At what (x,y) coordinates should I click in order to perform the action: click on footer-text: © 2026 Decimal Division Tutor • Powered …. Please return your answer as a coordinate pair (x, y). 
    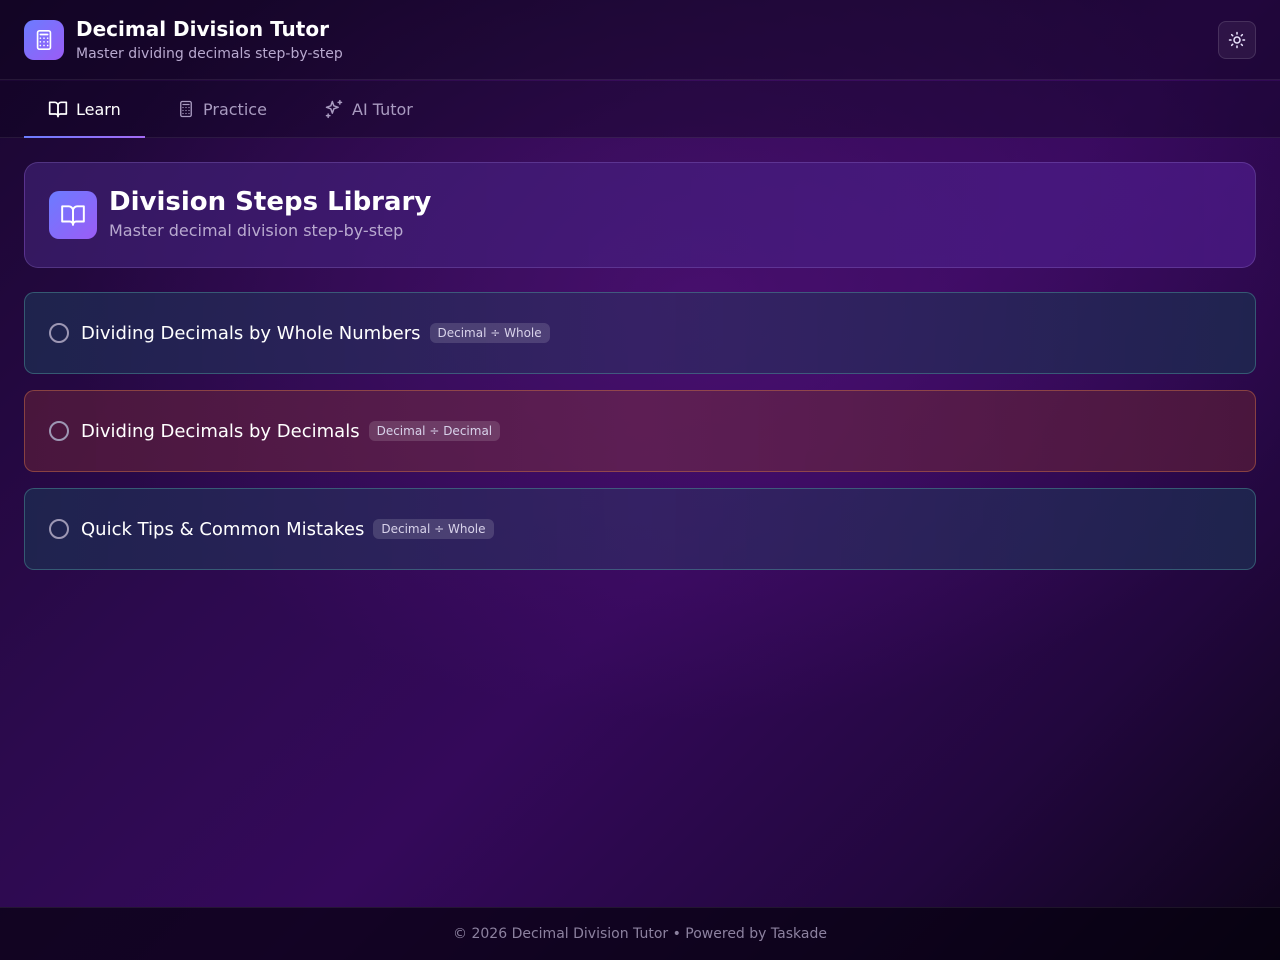
    Looking at the image, I should click on (640, 934).